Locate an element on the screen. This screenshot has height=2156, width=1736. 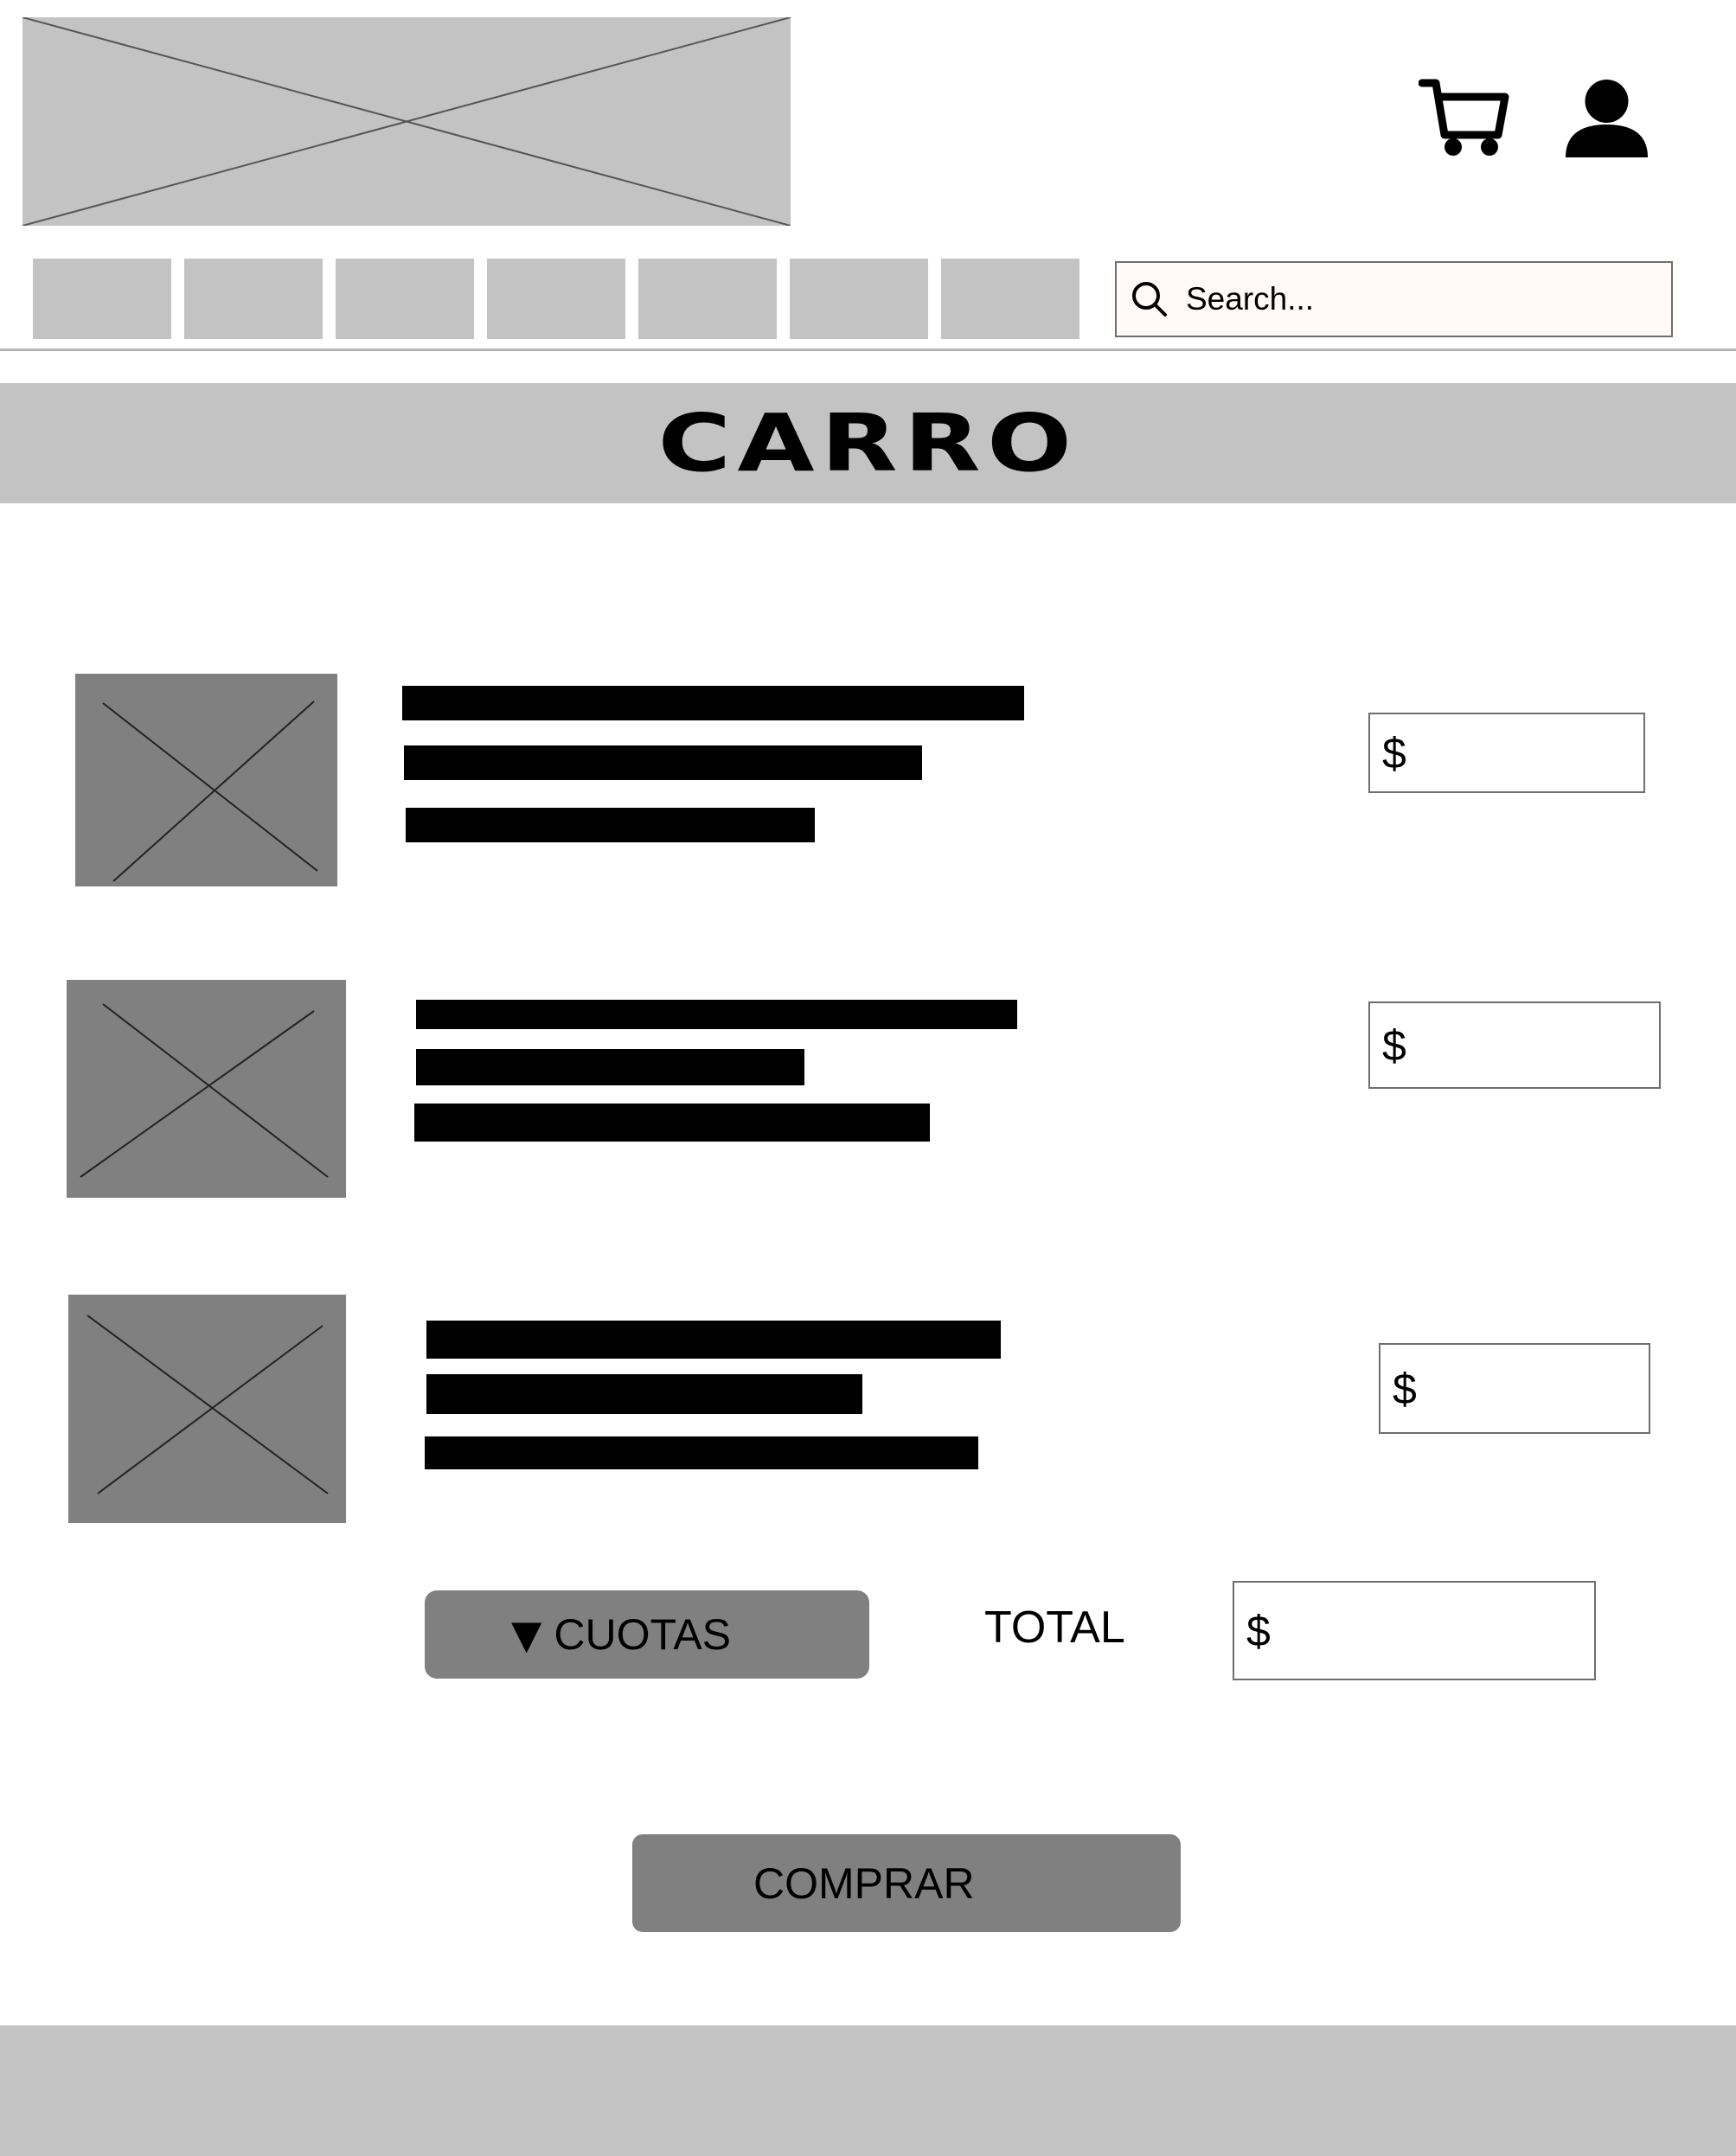
buy-button: COMPRAR is located at coordinates (906, 1883).